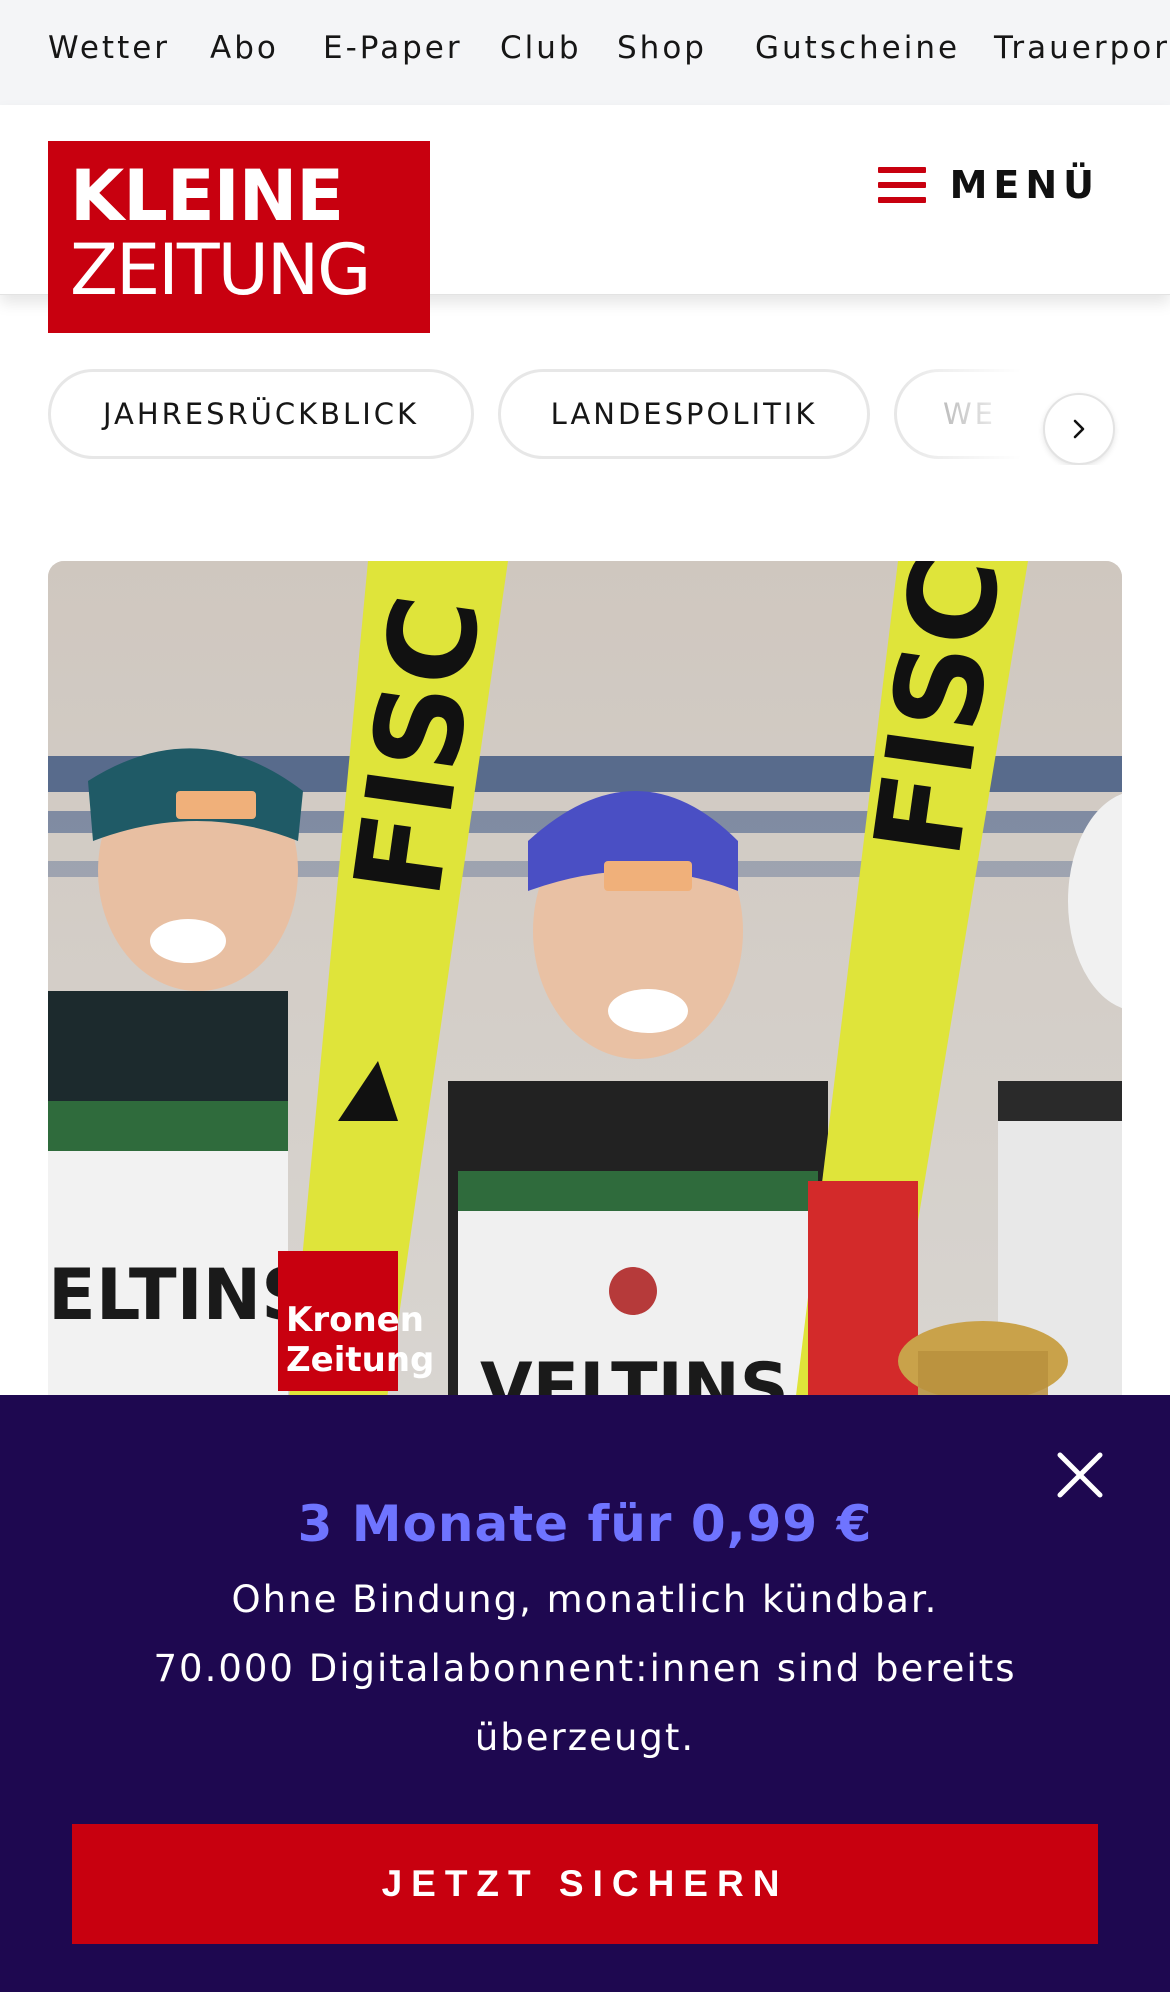 This screenshot has height=1992, width=1170. What do you see at coordinates (393, 48) in the screenshot?
I see `topnav-item-epaper: E-Paper` at bounding box center [393, 48].